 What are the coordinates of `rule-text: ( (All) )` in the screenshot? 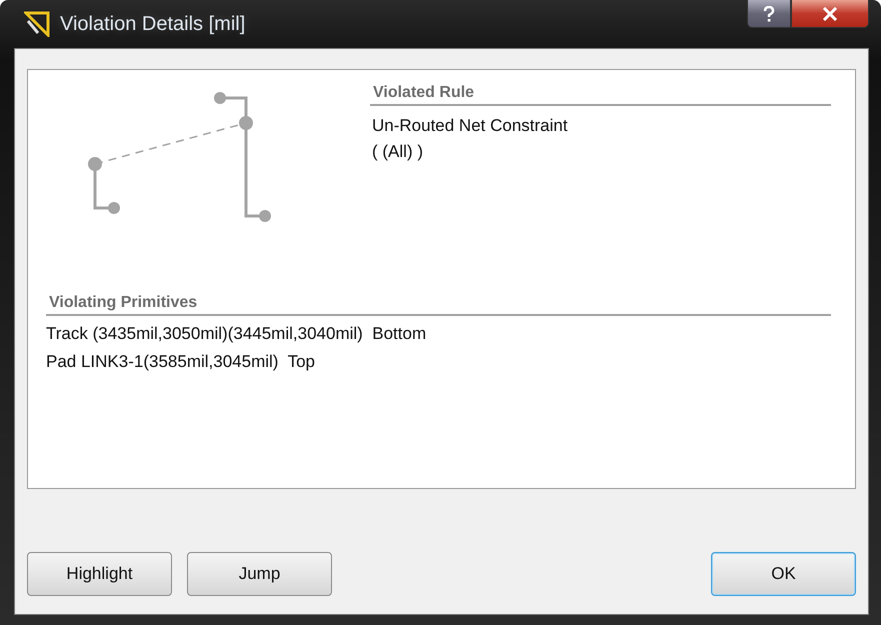 It's located at (397, 152).